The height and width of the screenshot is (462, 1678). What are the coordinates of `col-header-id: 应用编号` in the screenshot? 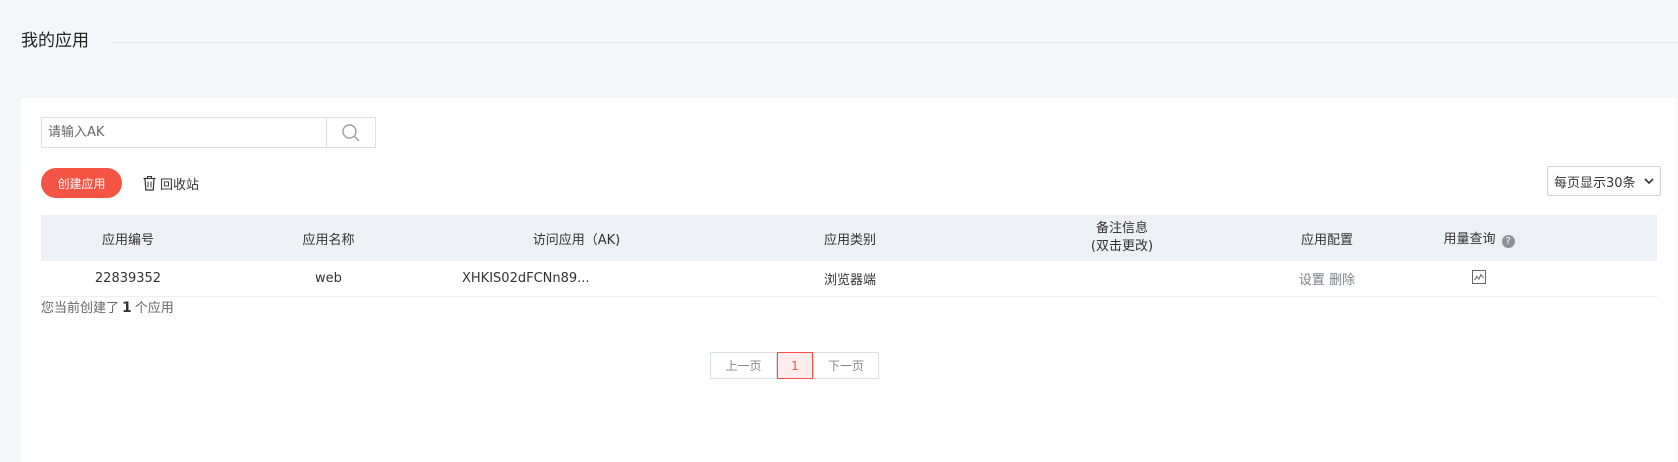 It's located at (127, 240).